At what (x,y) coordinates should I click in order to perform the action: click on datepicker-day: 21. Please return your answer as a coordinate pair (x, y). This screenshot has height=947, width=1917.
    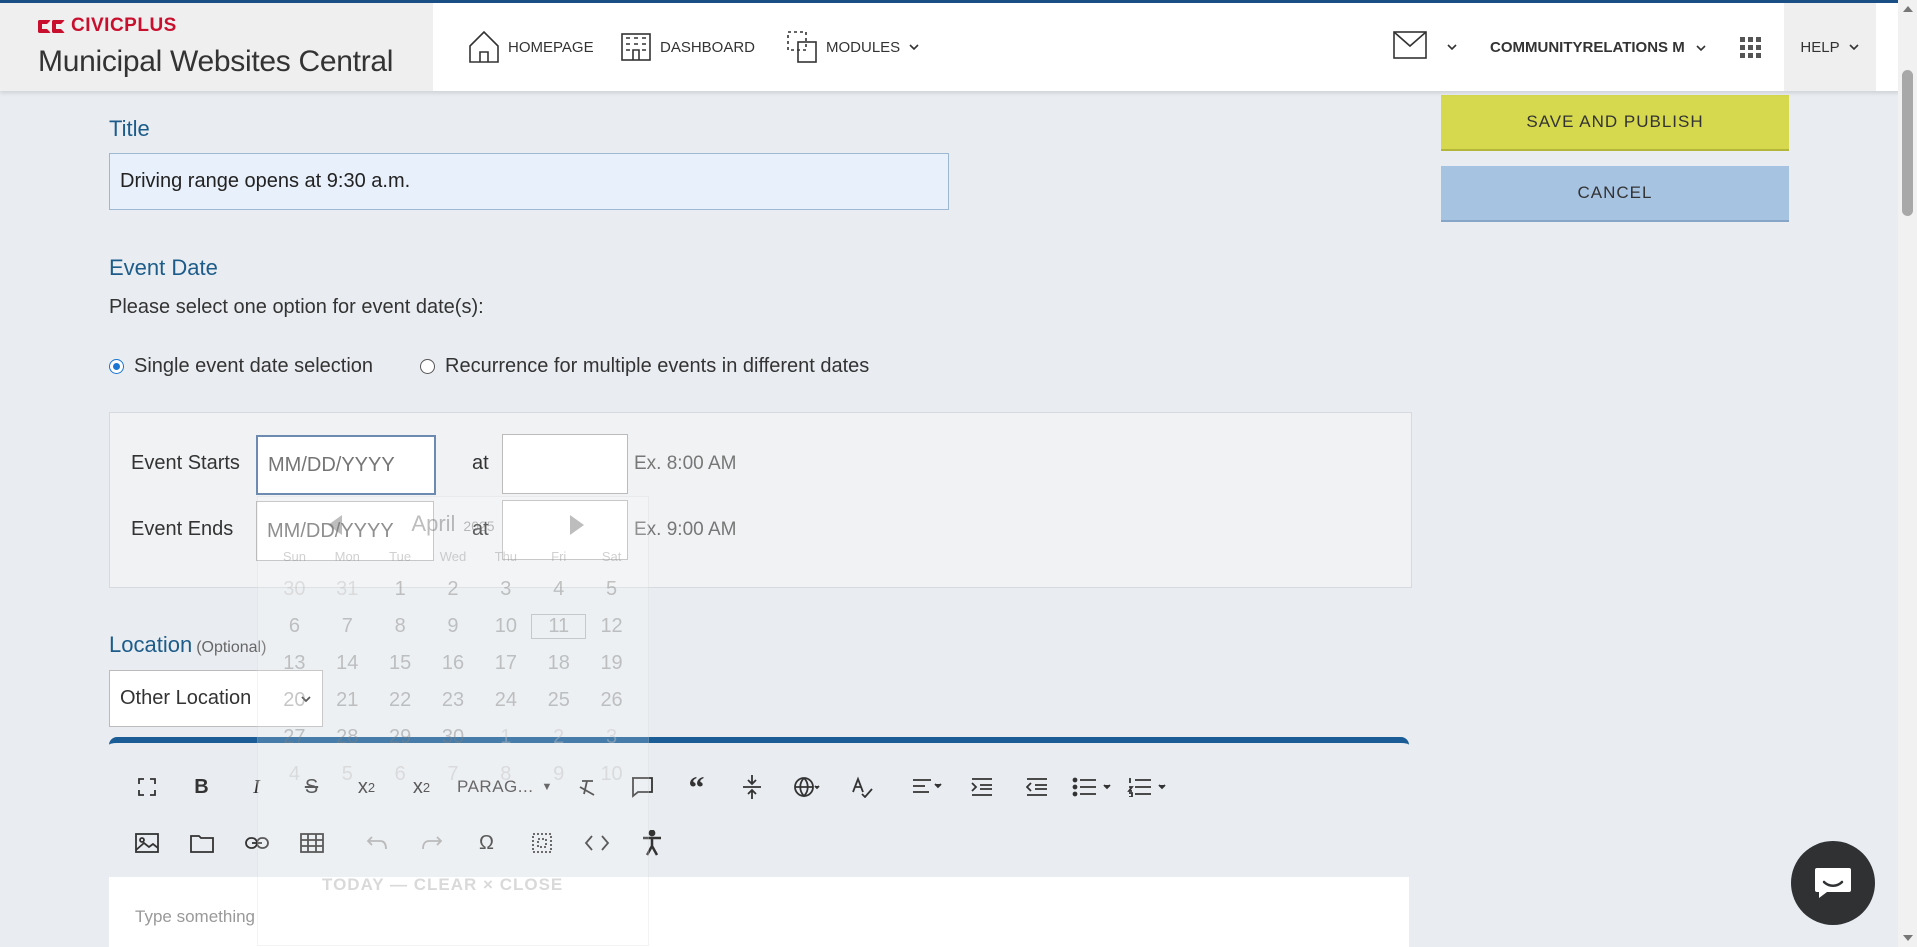
    Looking at the image, I should click on (347, 700).